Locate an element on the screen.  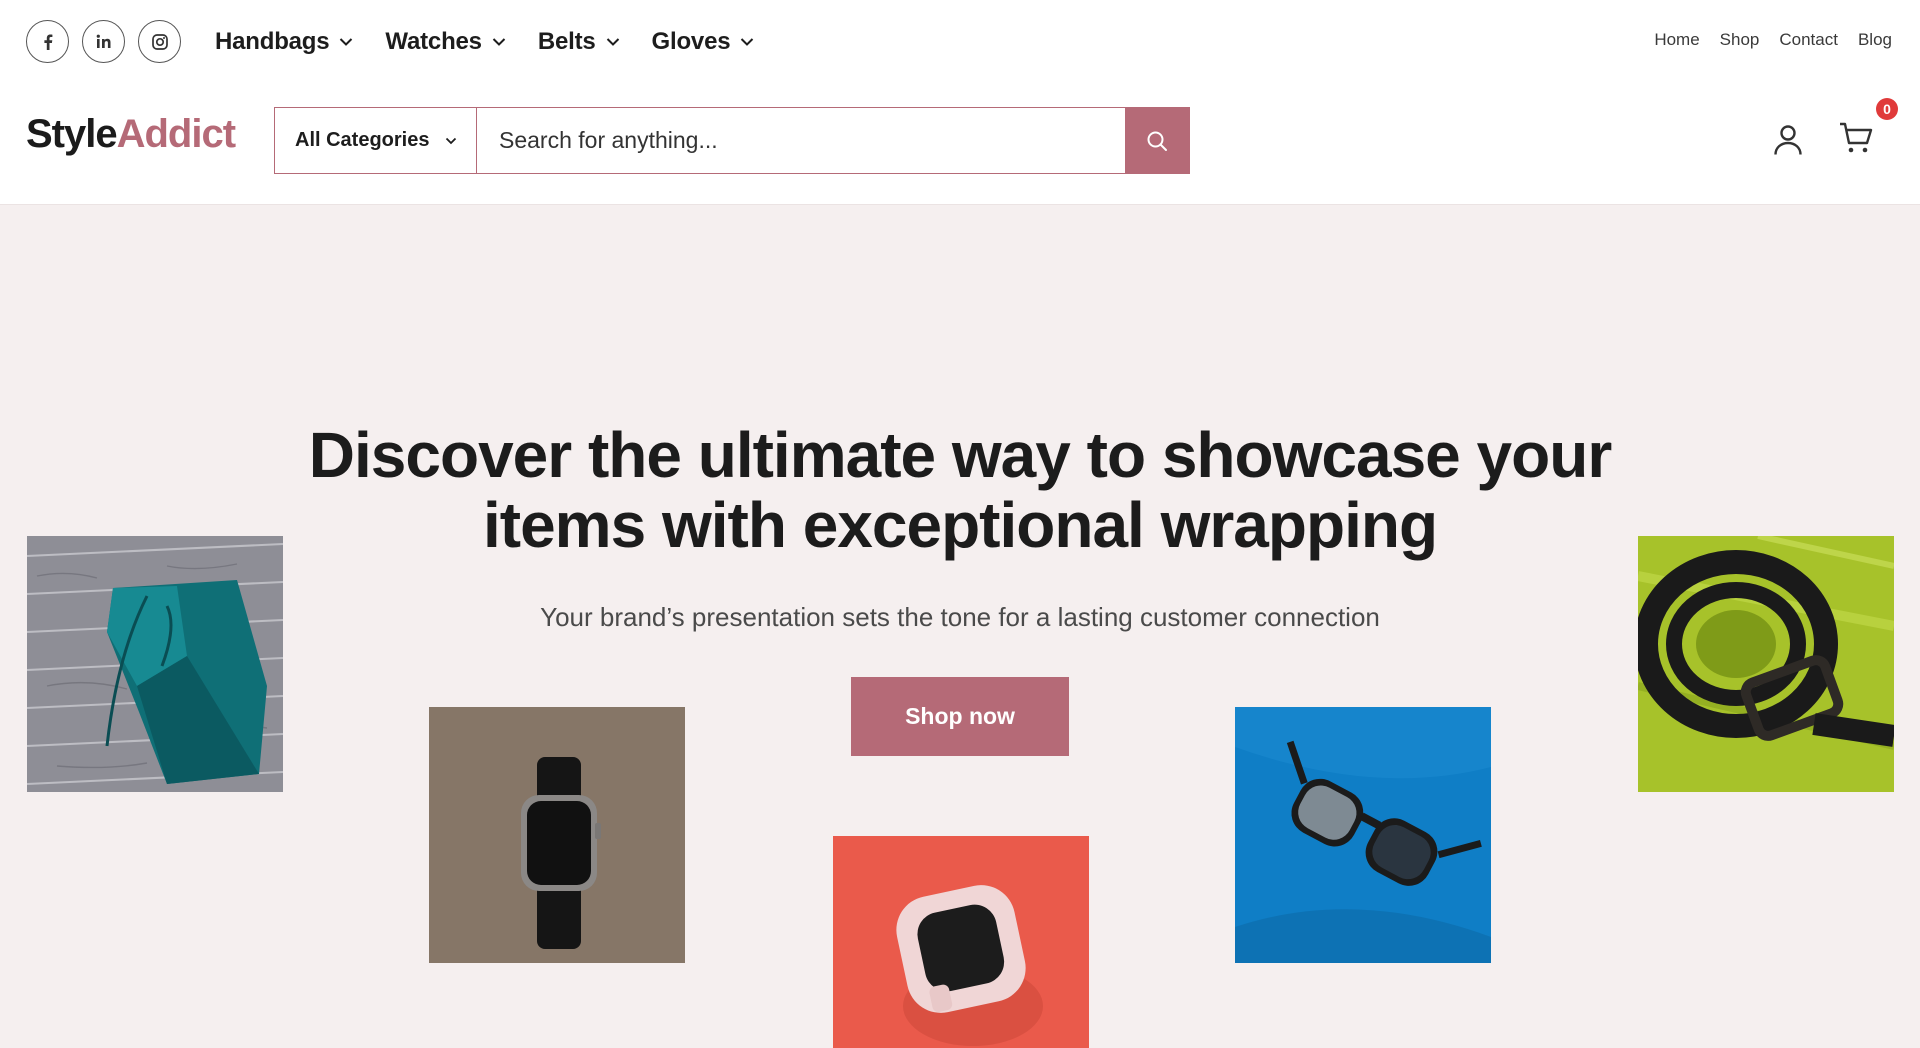
instagram-link is located at coordinates (159, 41).